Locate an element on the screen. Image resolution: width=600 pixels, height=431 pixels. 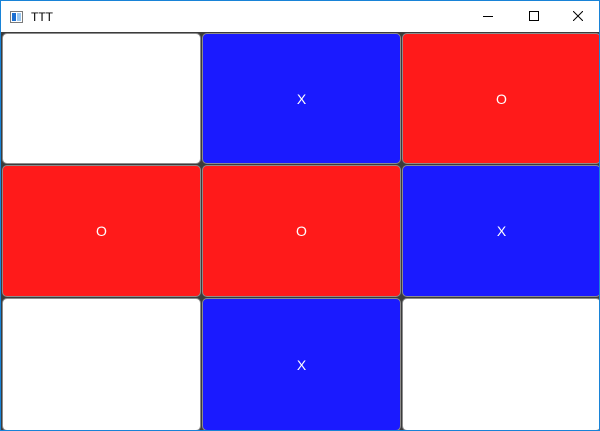
minimize-icon is located at coordinates (488, 17).